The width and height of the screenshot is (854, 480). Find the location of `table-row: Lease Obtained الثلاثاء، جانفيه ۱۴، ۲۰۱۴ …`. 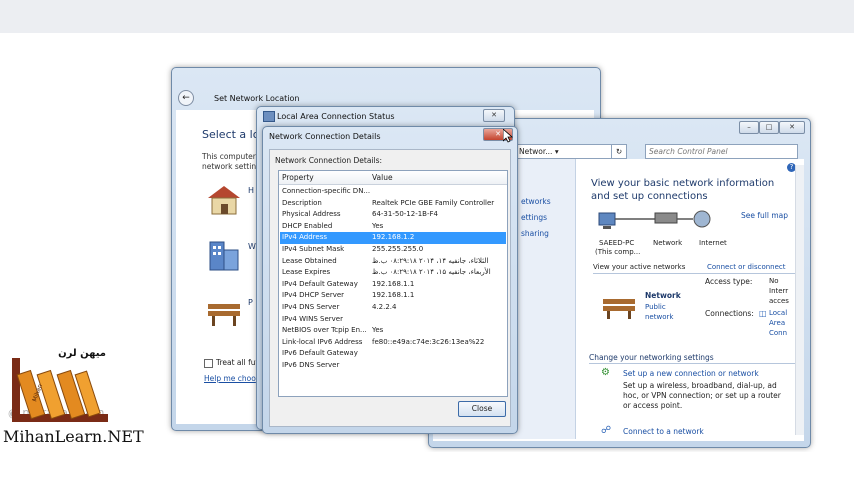

table-row: Lease Obtained الثلاثاء، جانفيه ۱۴، ۲۰۱۴ … is located at coordinates (393, 262).